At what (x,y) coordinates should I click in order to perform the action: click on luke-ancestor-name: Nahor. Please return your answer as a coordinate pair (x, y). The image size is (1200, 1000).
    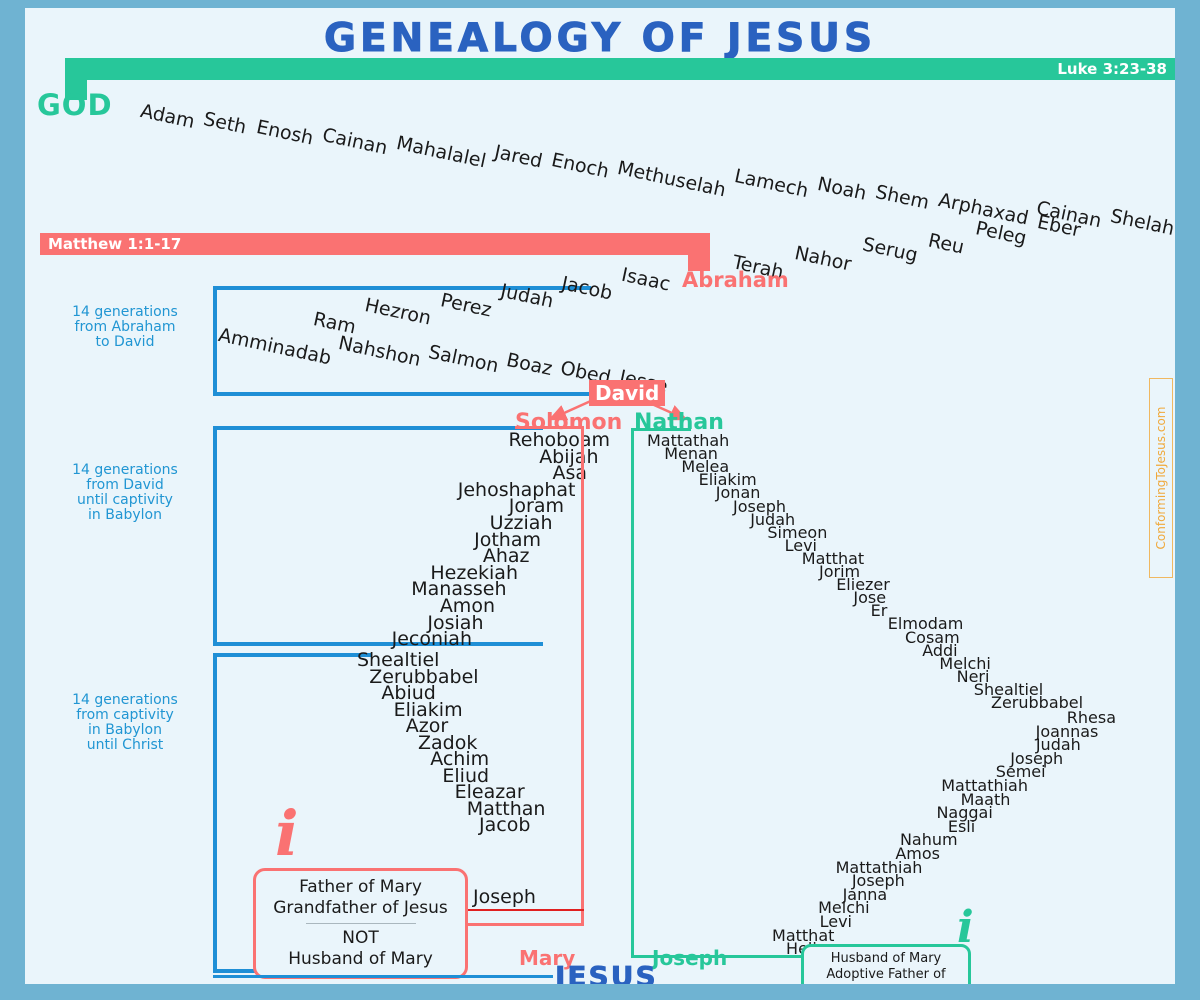
    Looking at the image, I should click on (823, 258).